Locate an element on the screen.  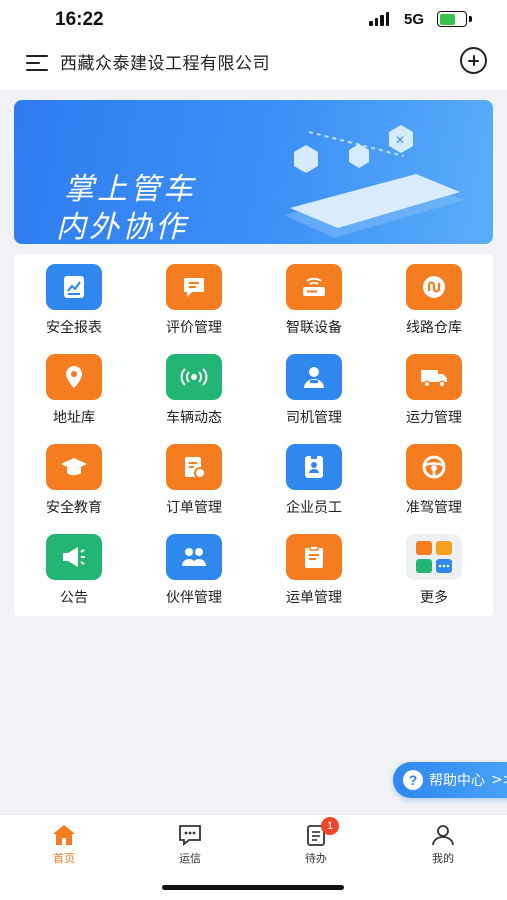
message-icon is located at coordinates (190, 835).